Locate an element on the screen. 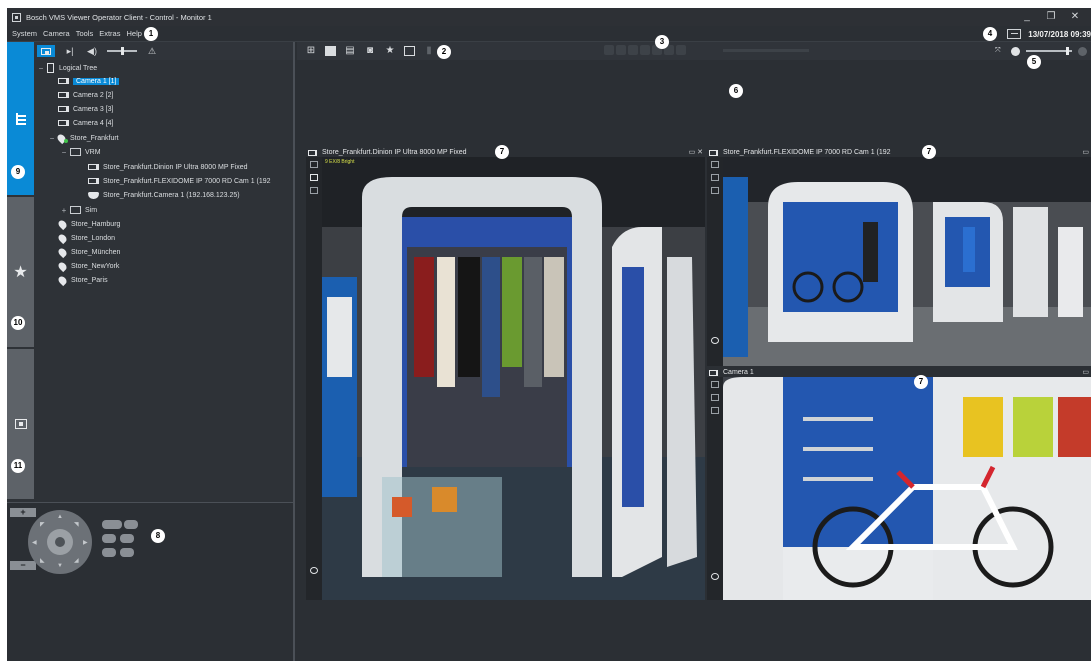  fit-to-window-icon: ⤧ is located at coordinates (1000, 51).